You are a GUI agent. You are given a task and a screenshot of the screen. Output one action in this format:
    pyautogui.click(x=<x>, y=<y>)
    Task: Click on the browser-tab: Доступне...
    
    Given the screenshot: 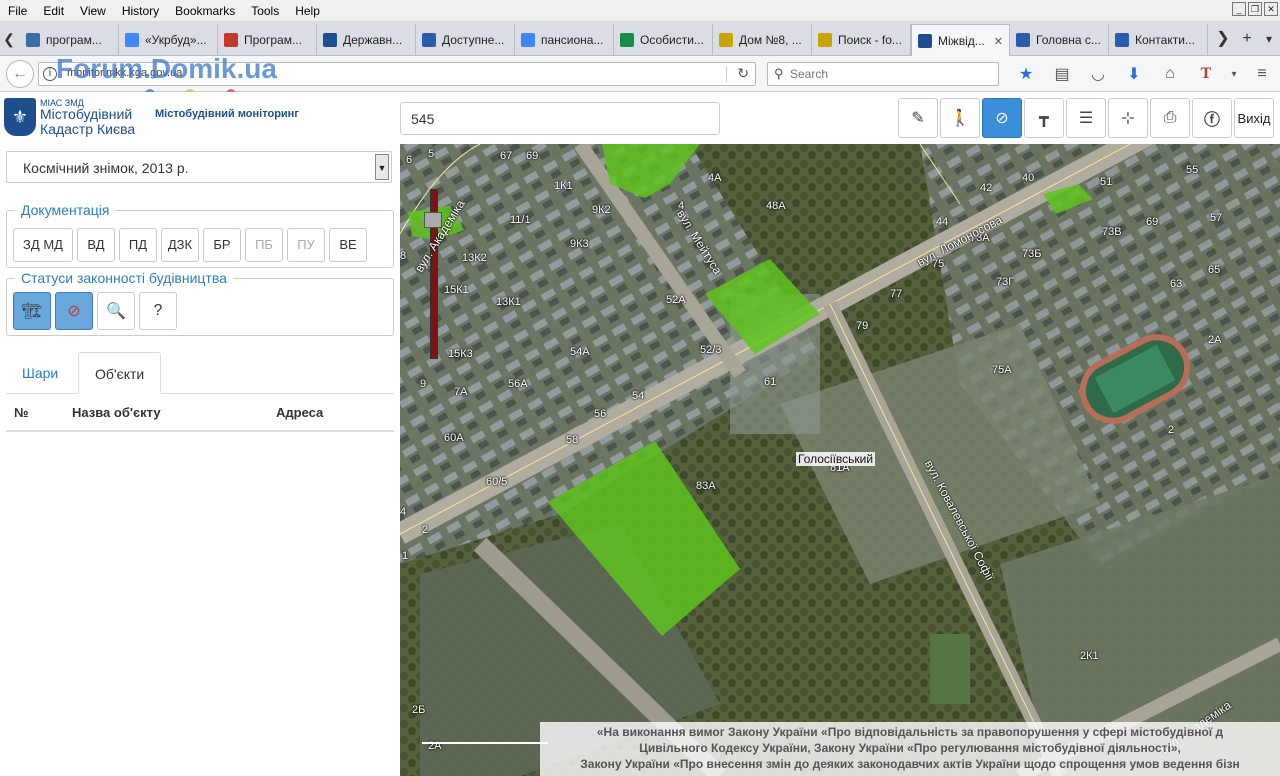 What is the action you would take?
    pyautogui.click(x=465, y=40)
    